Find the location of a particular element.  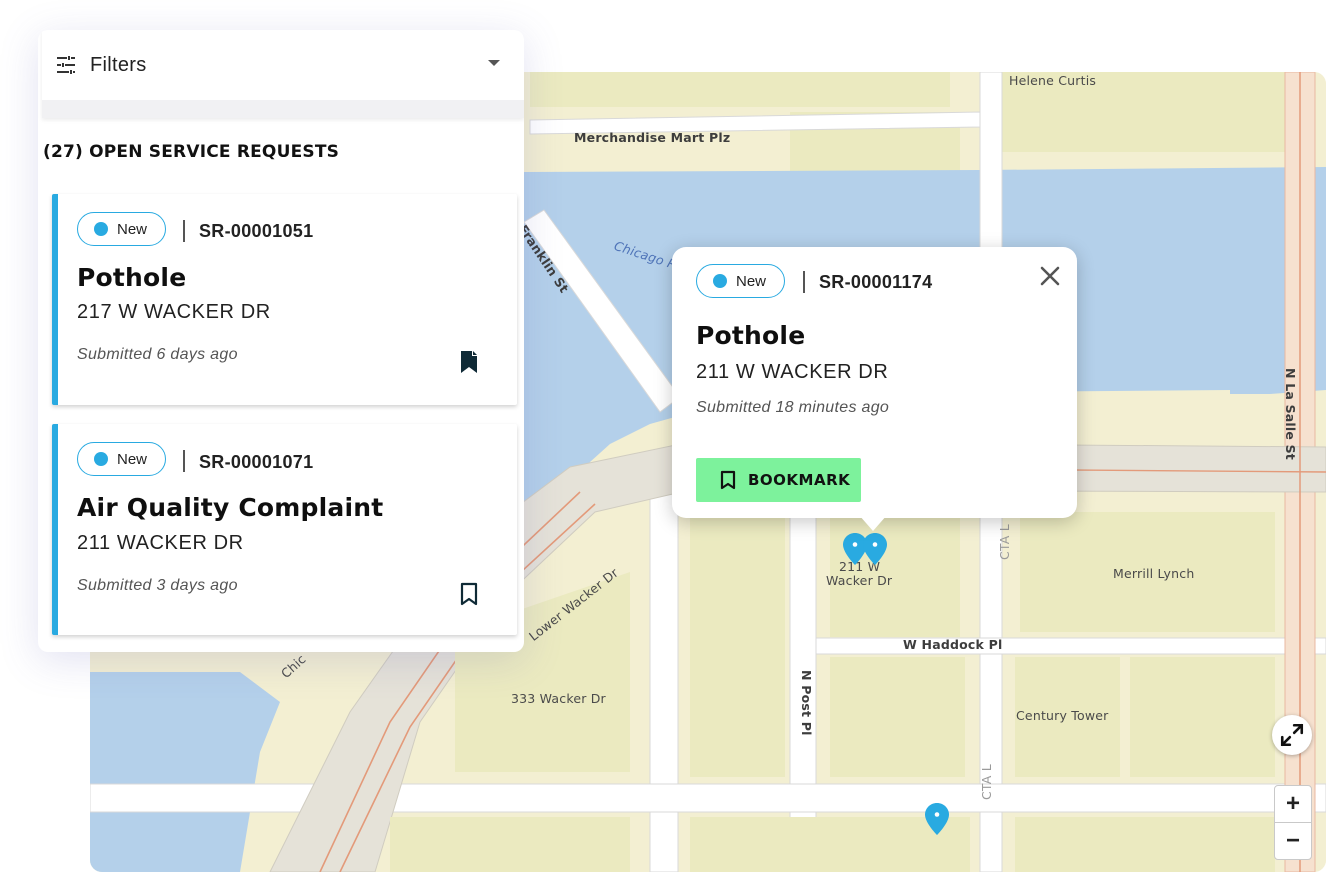

bookmark-filled-icon is located at coordinates (469, 362).